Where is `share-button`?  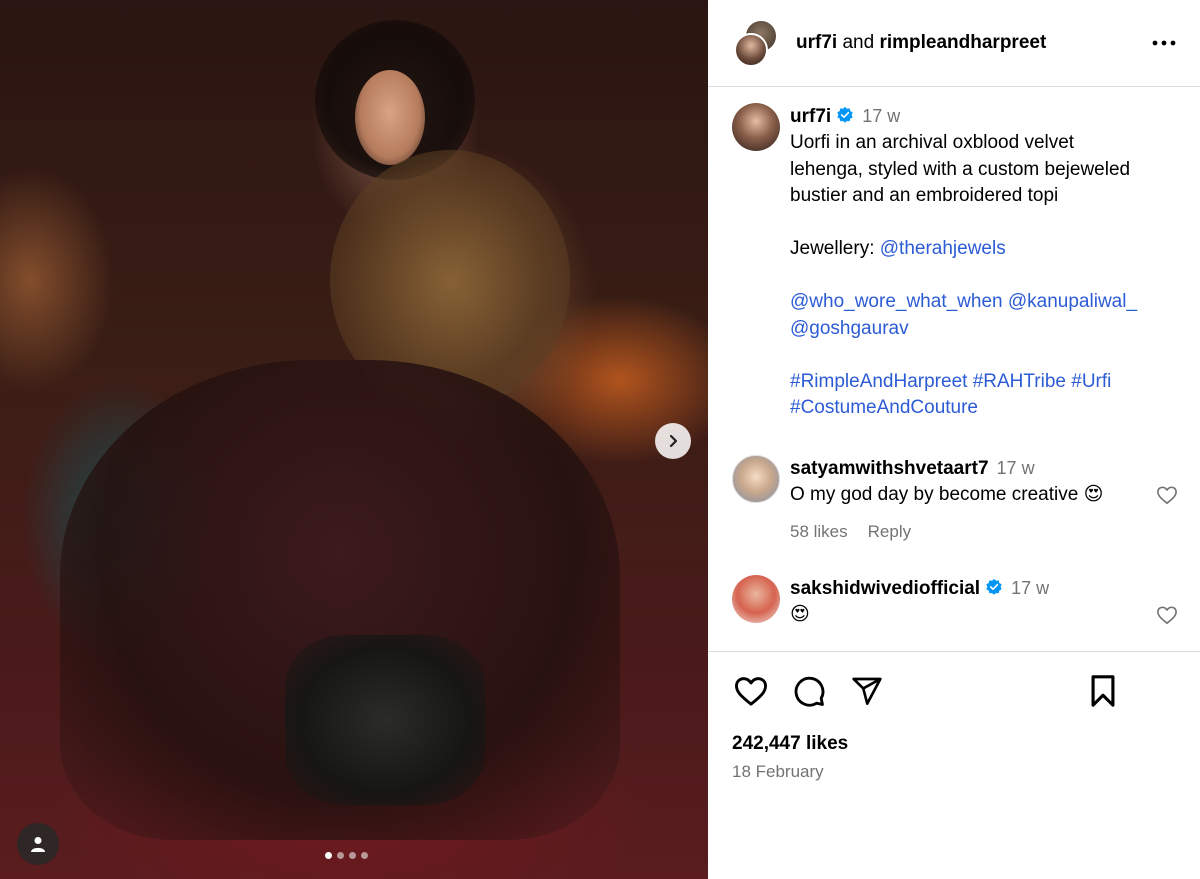
share-button is located at coordinates (867, 691).